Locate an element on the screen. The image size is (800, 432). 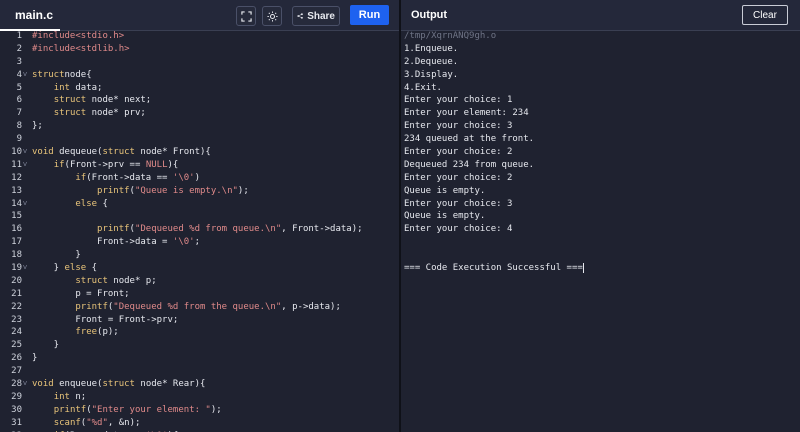
line-number: 14 is located at coordinates (16, 203).